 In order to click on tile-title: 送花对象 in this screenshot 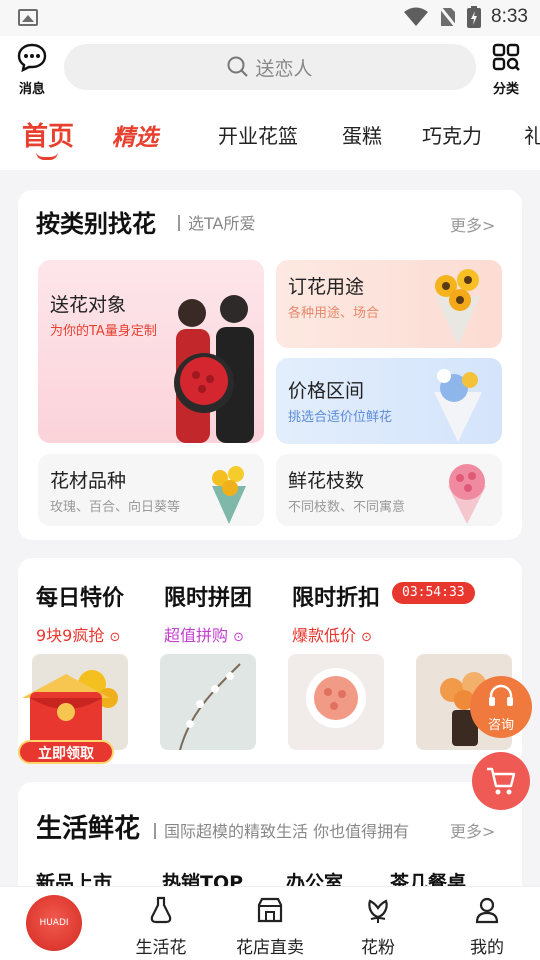, I will do `click(88, 305)`.